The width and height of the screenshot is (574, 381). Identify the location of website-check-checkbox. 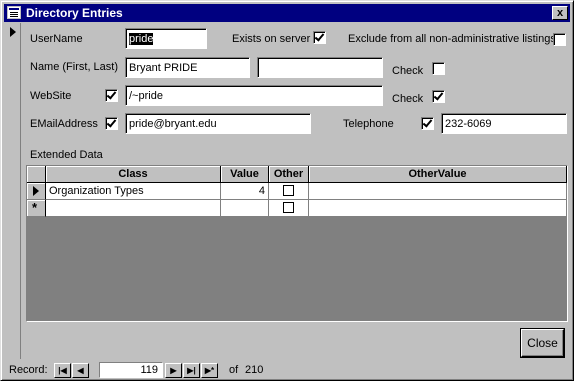
(438, 96).